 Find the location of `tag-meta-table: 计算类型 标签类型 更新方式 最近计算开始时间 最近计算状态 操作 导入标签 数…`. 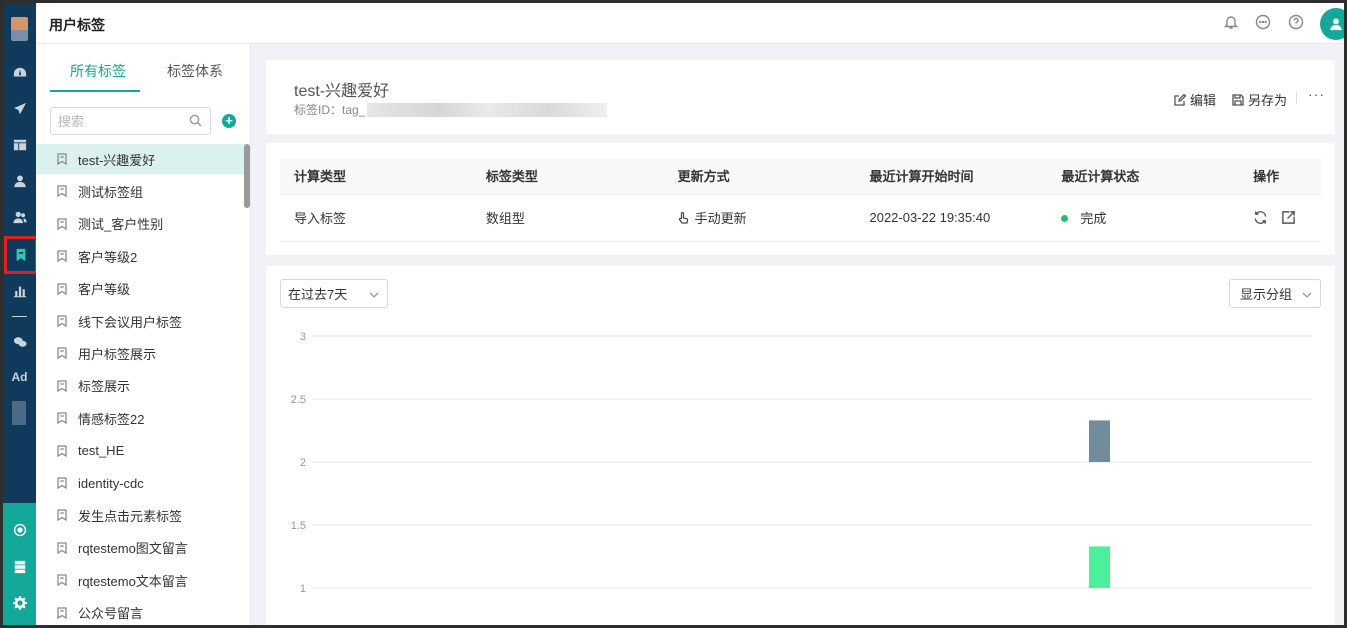

tag-meta-table: 计算类型 标签类型 更新方式 最近计算开始时间 最近计算状态 操作 导入标签 数… is located at coordinates (800, 200).